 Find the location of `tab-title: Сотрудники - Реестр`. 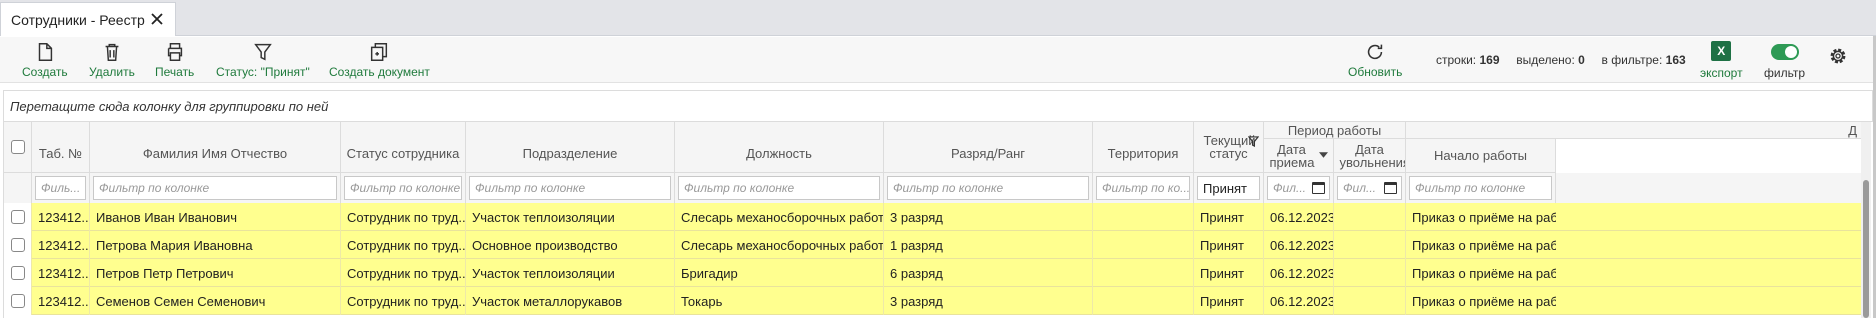

tab-title: Сотрудники - Реестр is located at coordinates (78, 19).